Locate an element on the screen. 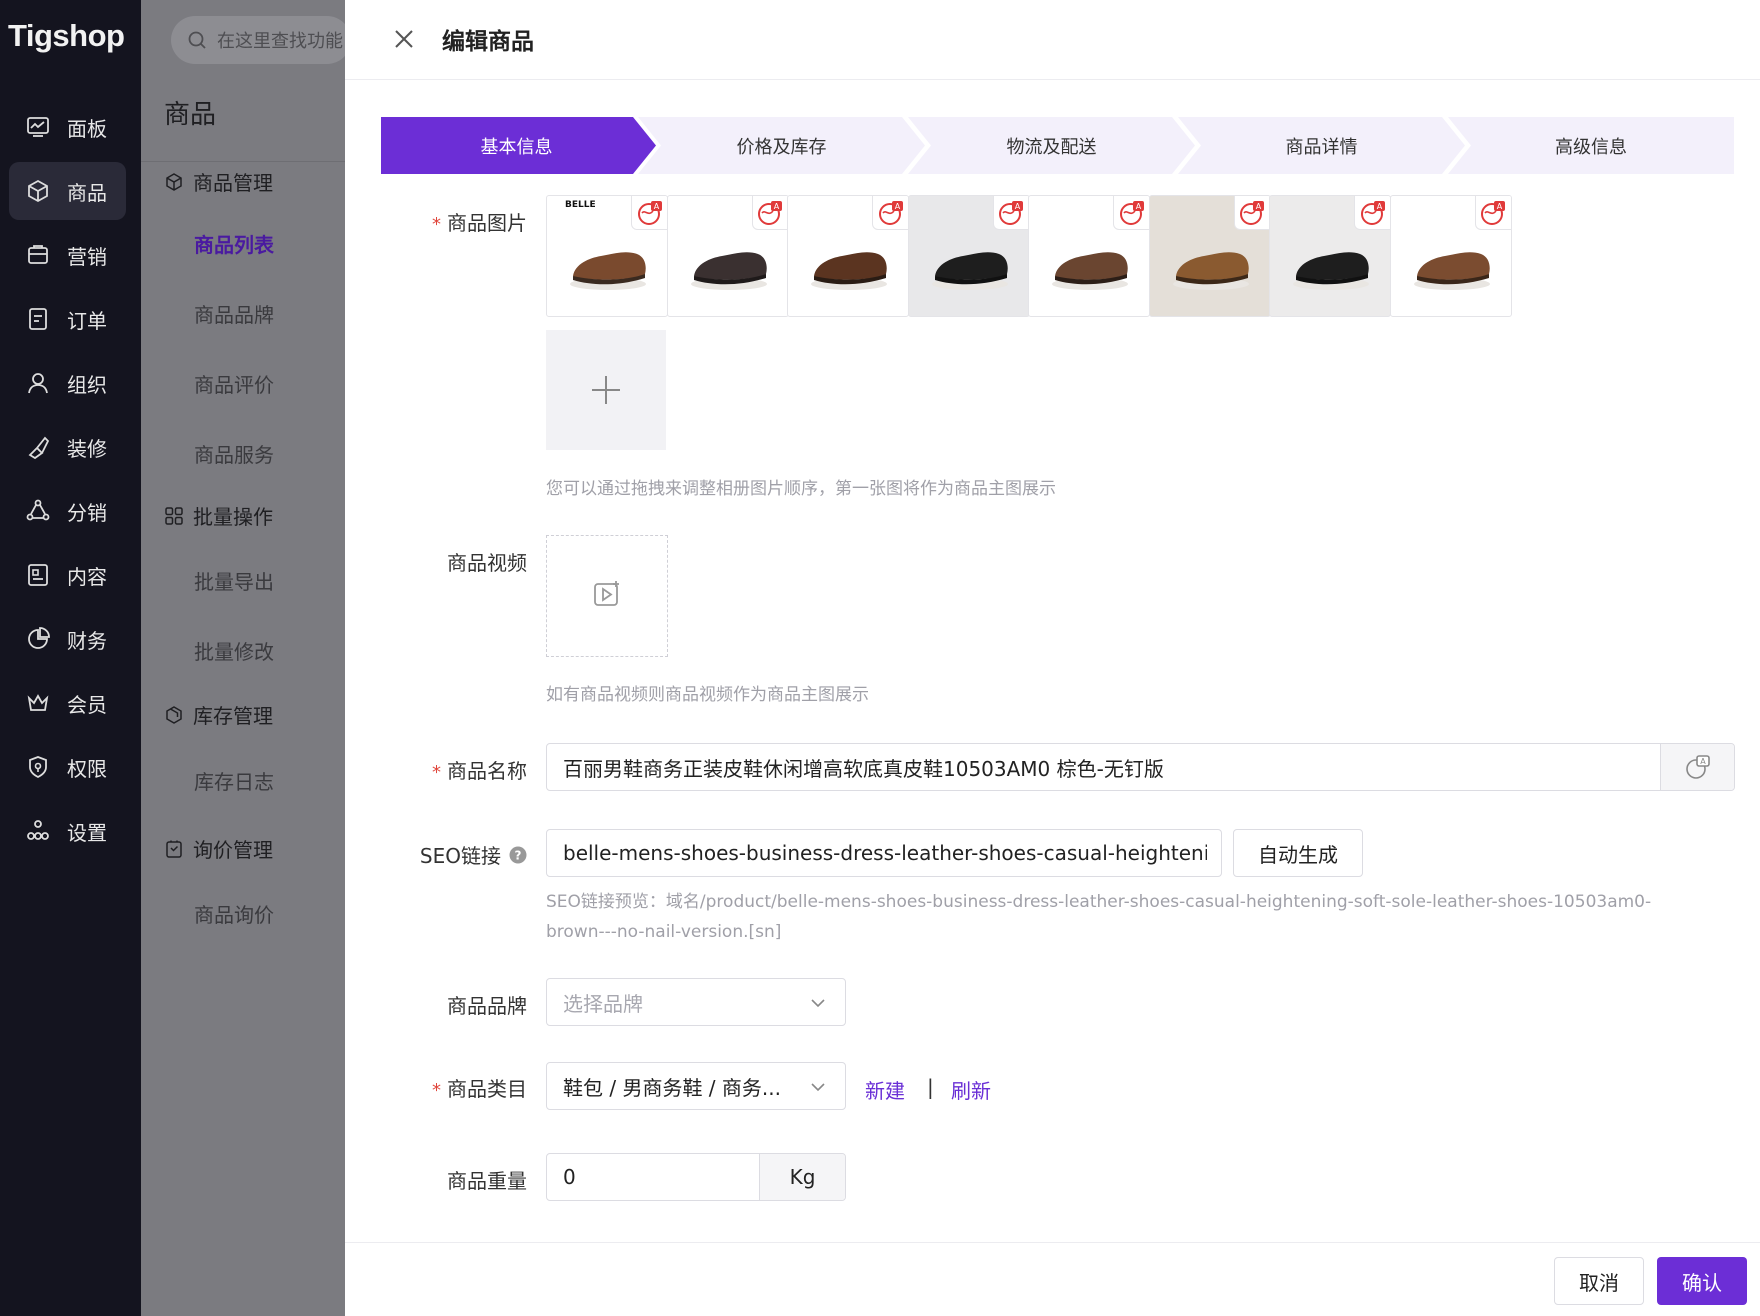 The image size is (1760, 1316). user-icon is located at coordinates (38, 383).